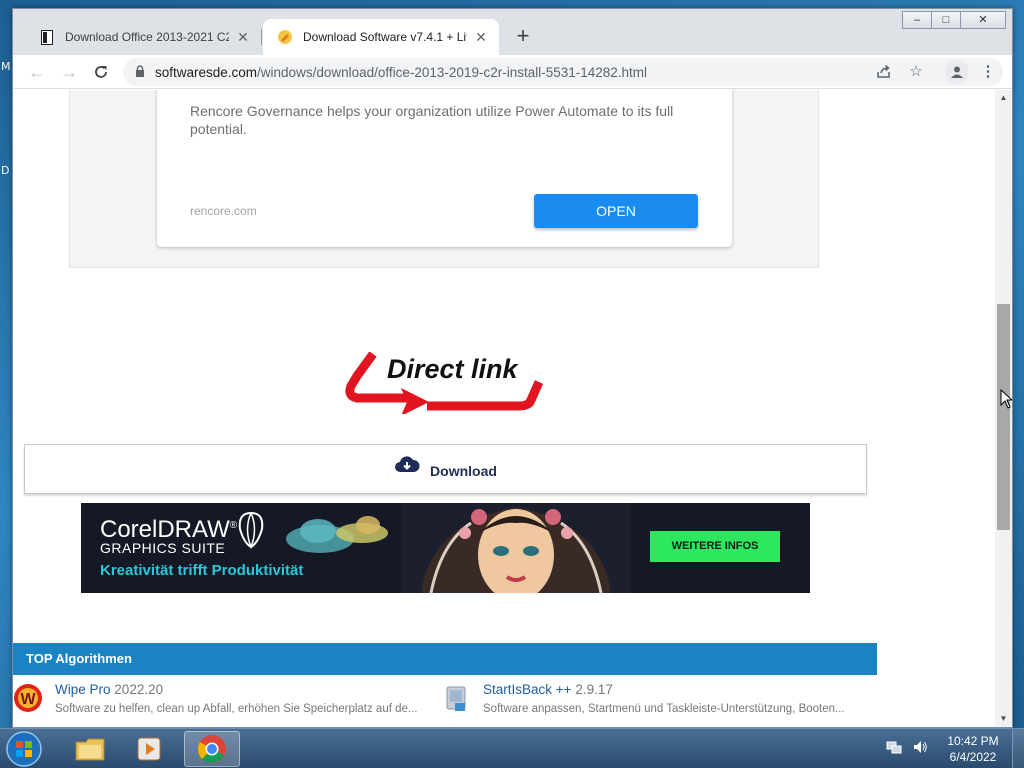 Image resolution: width=1024 pixels, height=768 pixels. I want to click on banner-subbrand: GRAPHICS SUITE, so click(163, 548).